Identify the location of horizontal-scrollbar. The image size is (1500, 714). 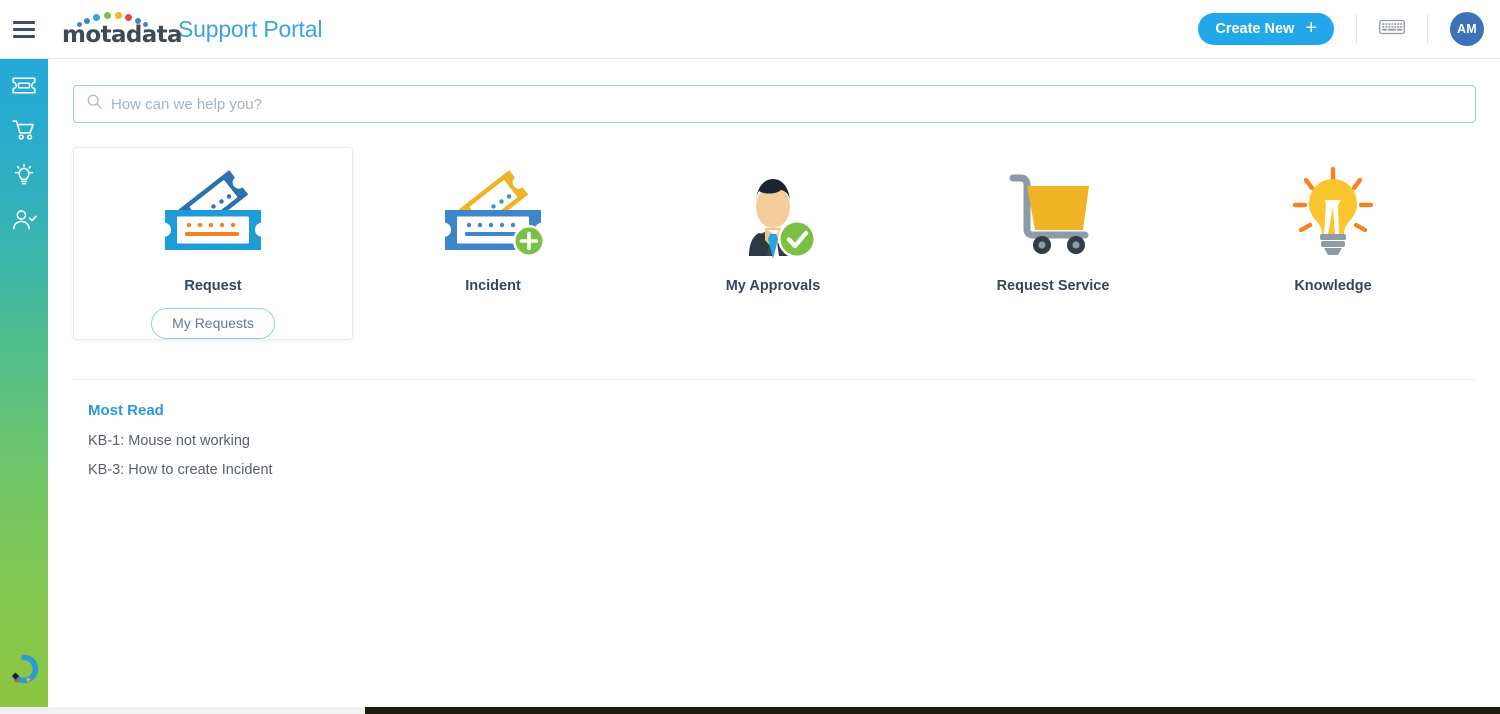
(750, 710).